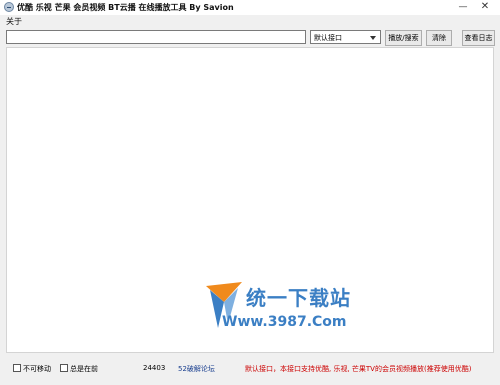  Describe the element at coordinates (250, 8) in the screenshot. I see `title-bar: 优酷 乐视 芒果 会员视频 BT云播 在线播放工具 By Savion — ✕` at that location.